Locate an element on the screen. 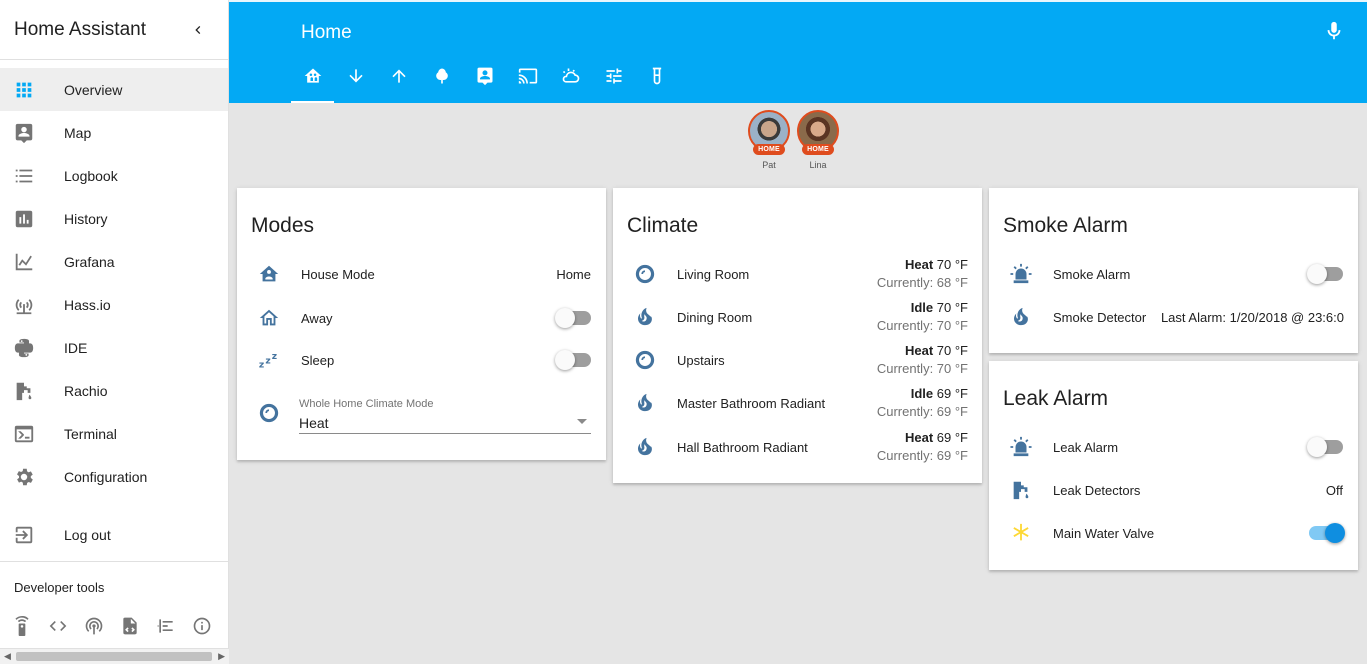  sidebar-item-grafana: Grafana is located at coordinates (114, 261).